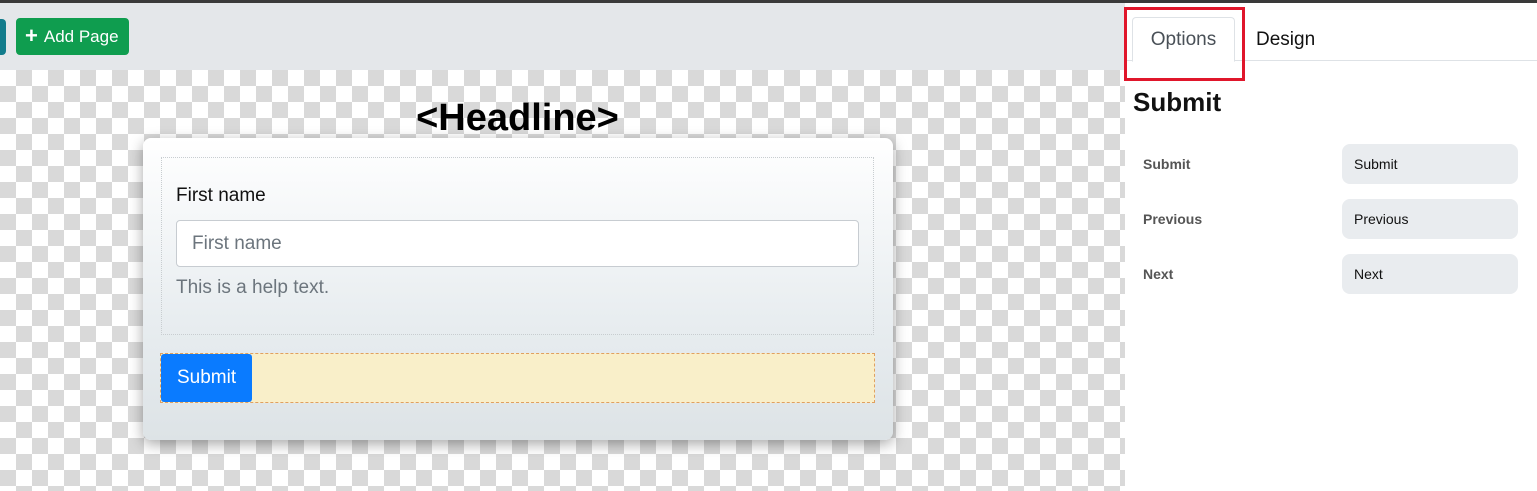 The width and height of the screenshot is (1537, 491). I want to click on panel-title: Submit, so click(1177, 102).